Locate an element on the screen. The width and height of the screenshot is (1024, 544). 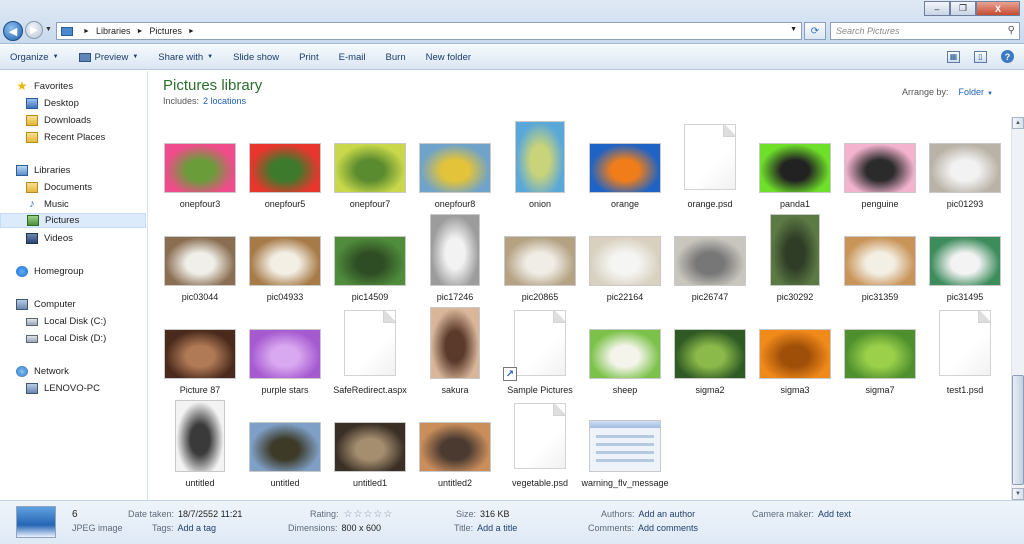
preview-pane-icon: ▯ is located at coordinates (980, 56).